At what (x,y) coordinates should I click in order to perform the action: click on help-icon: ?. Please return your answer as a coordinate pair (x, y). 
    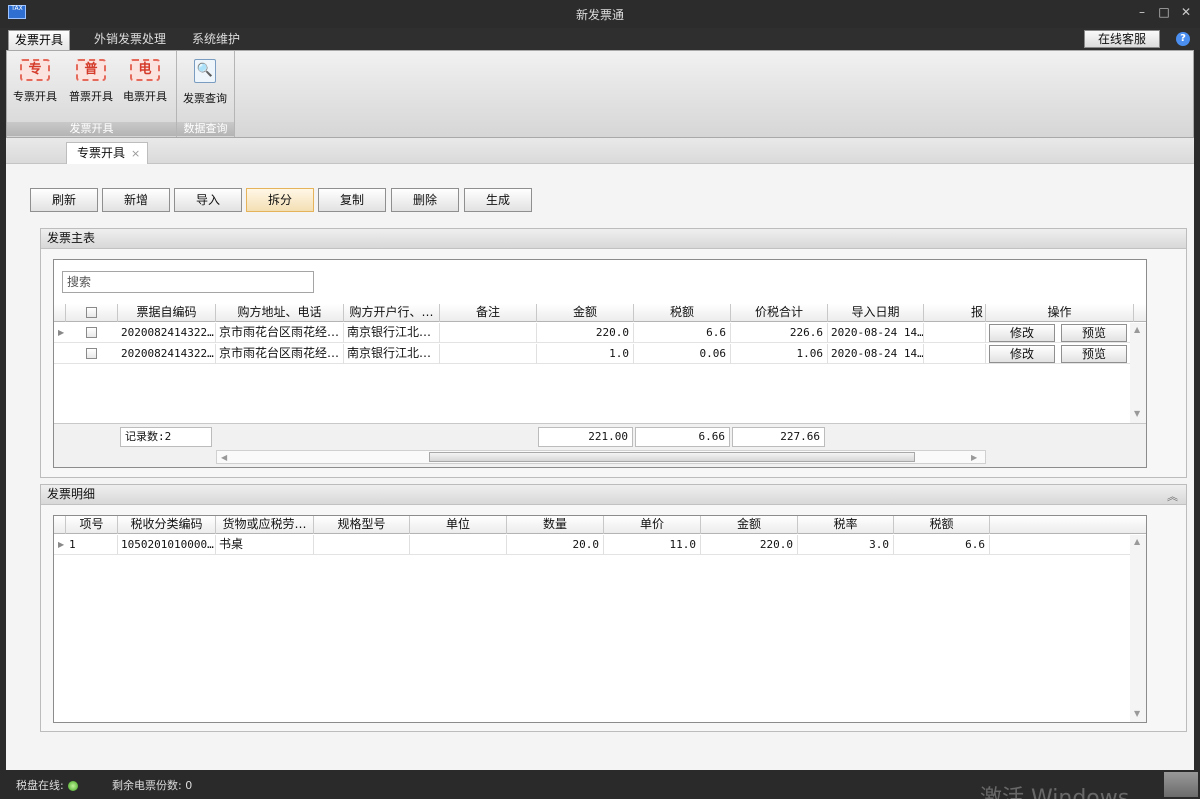
    Looking at the image, I should click on (1183, 39).